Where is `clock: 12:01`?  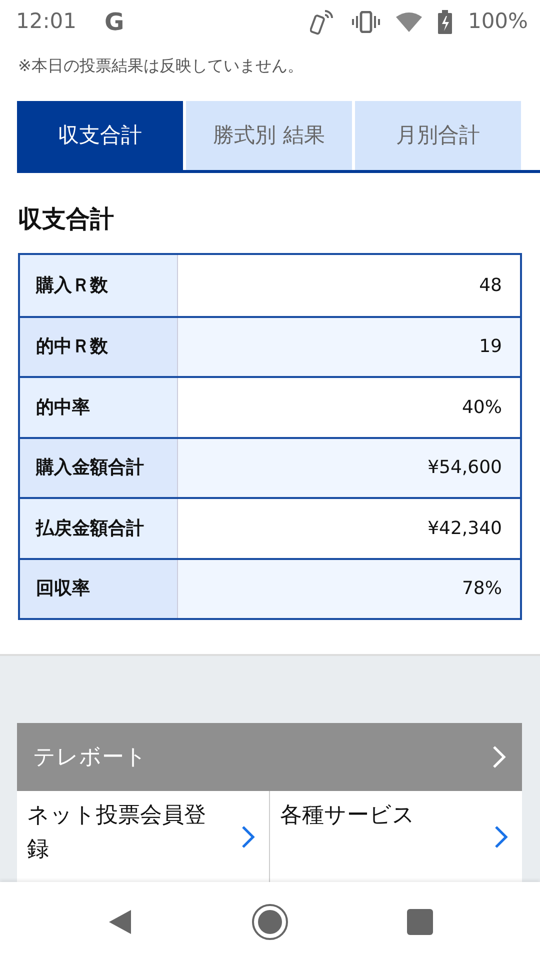 clock: 12:01 is located at coordinates (46, 22).